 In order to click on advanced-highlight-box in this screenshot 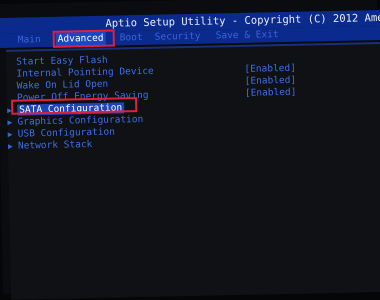, I will do `click(83, 38)`.